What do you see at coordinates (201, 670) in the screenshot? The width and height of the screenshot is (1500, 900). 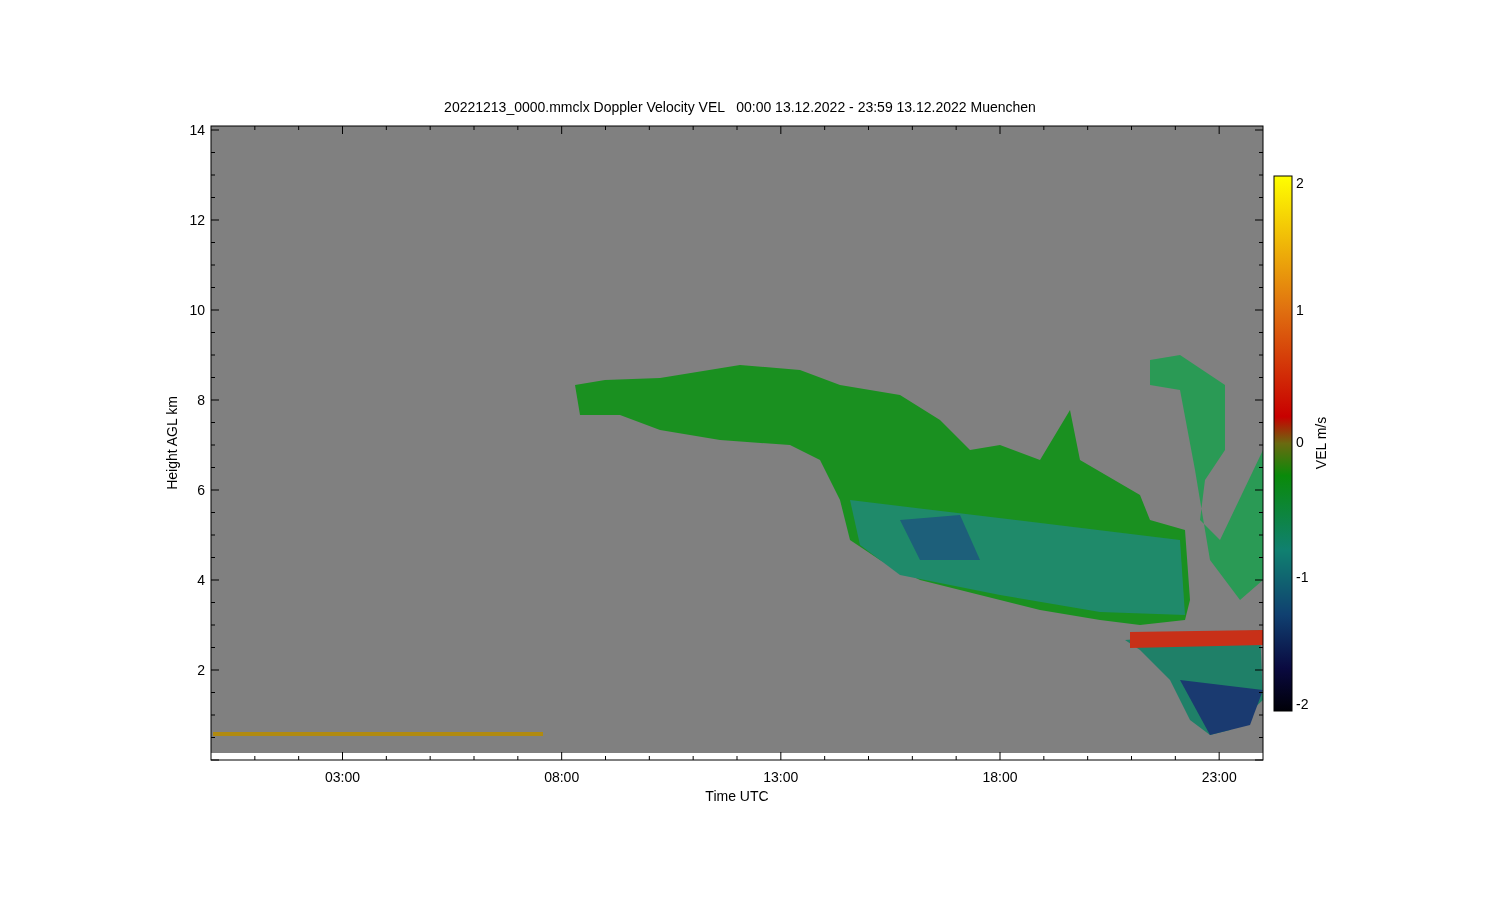 I see `y-tick-label: 2` at bounding box center [201, 670].